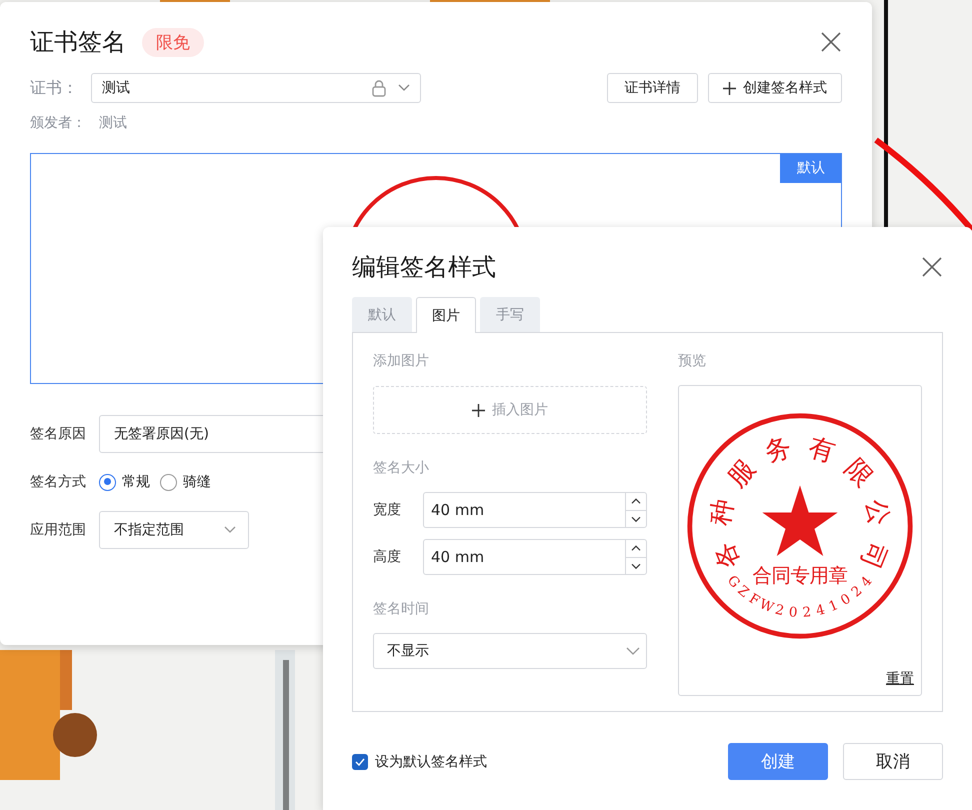 This screenshot has height=810, width=972. Describe the element at coordinates (58, 434) in the screenshot. I see `reason-label: 签名原因` at that location.